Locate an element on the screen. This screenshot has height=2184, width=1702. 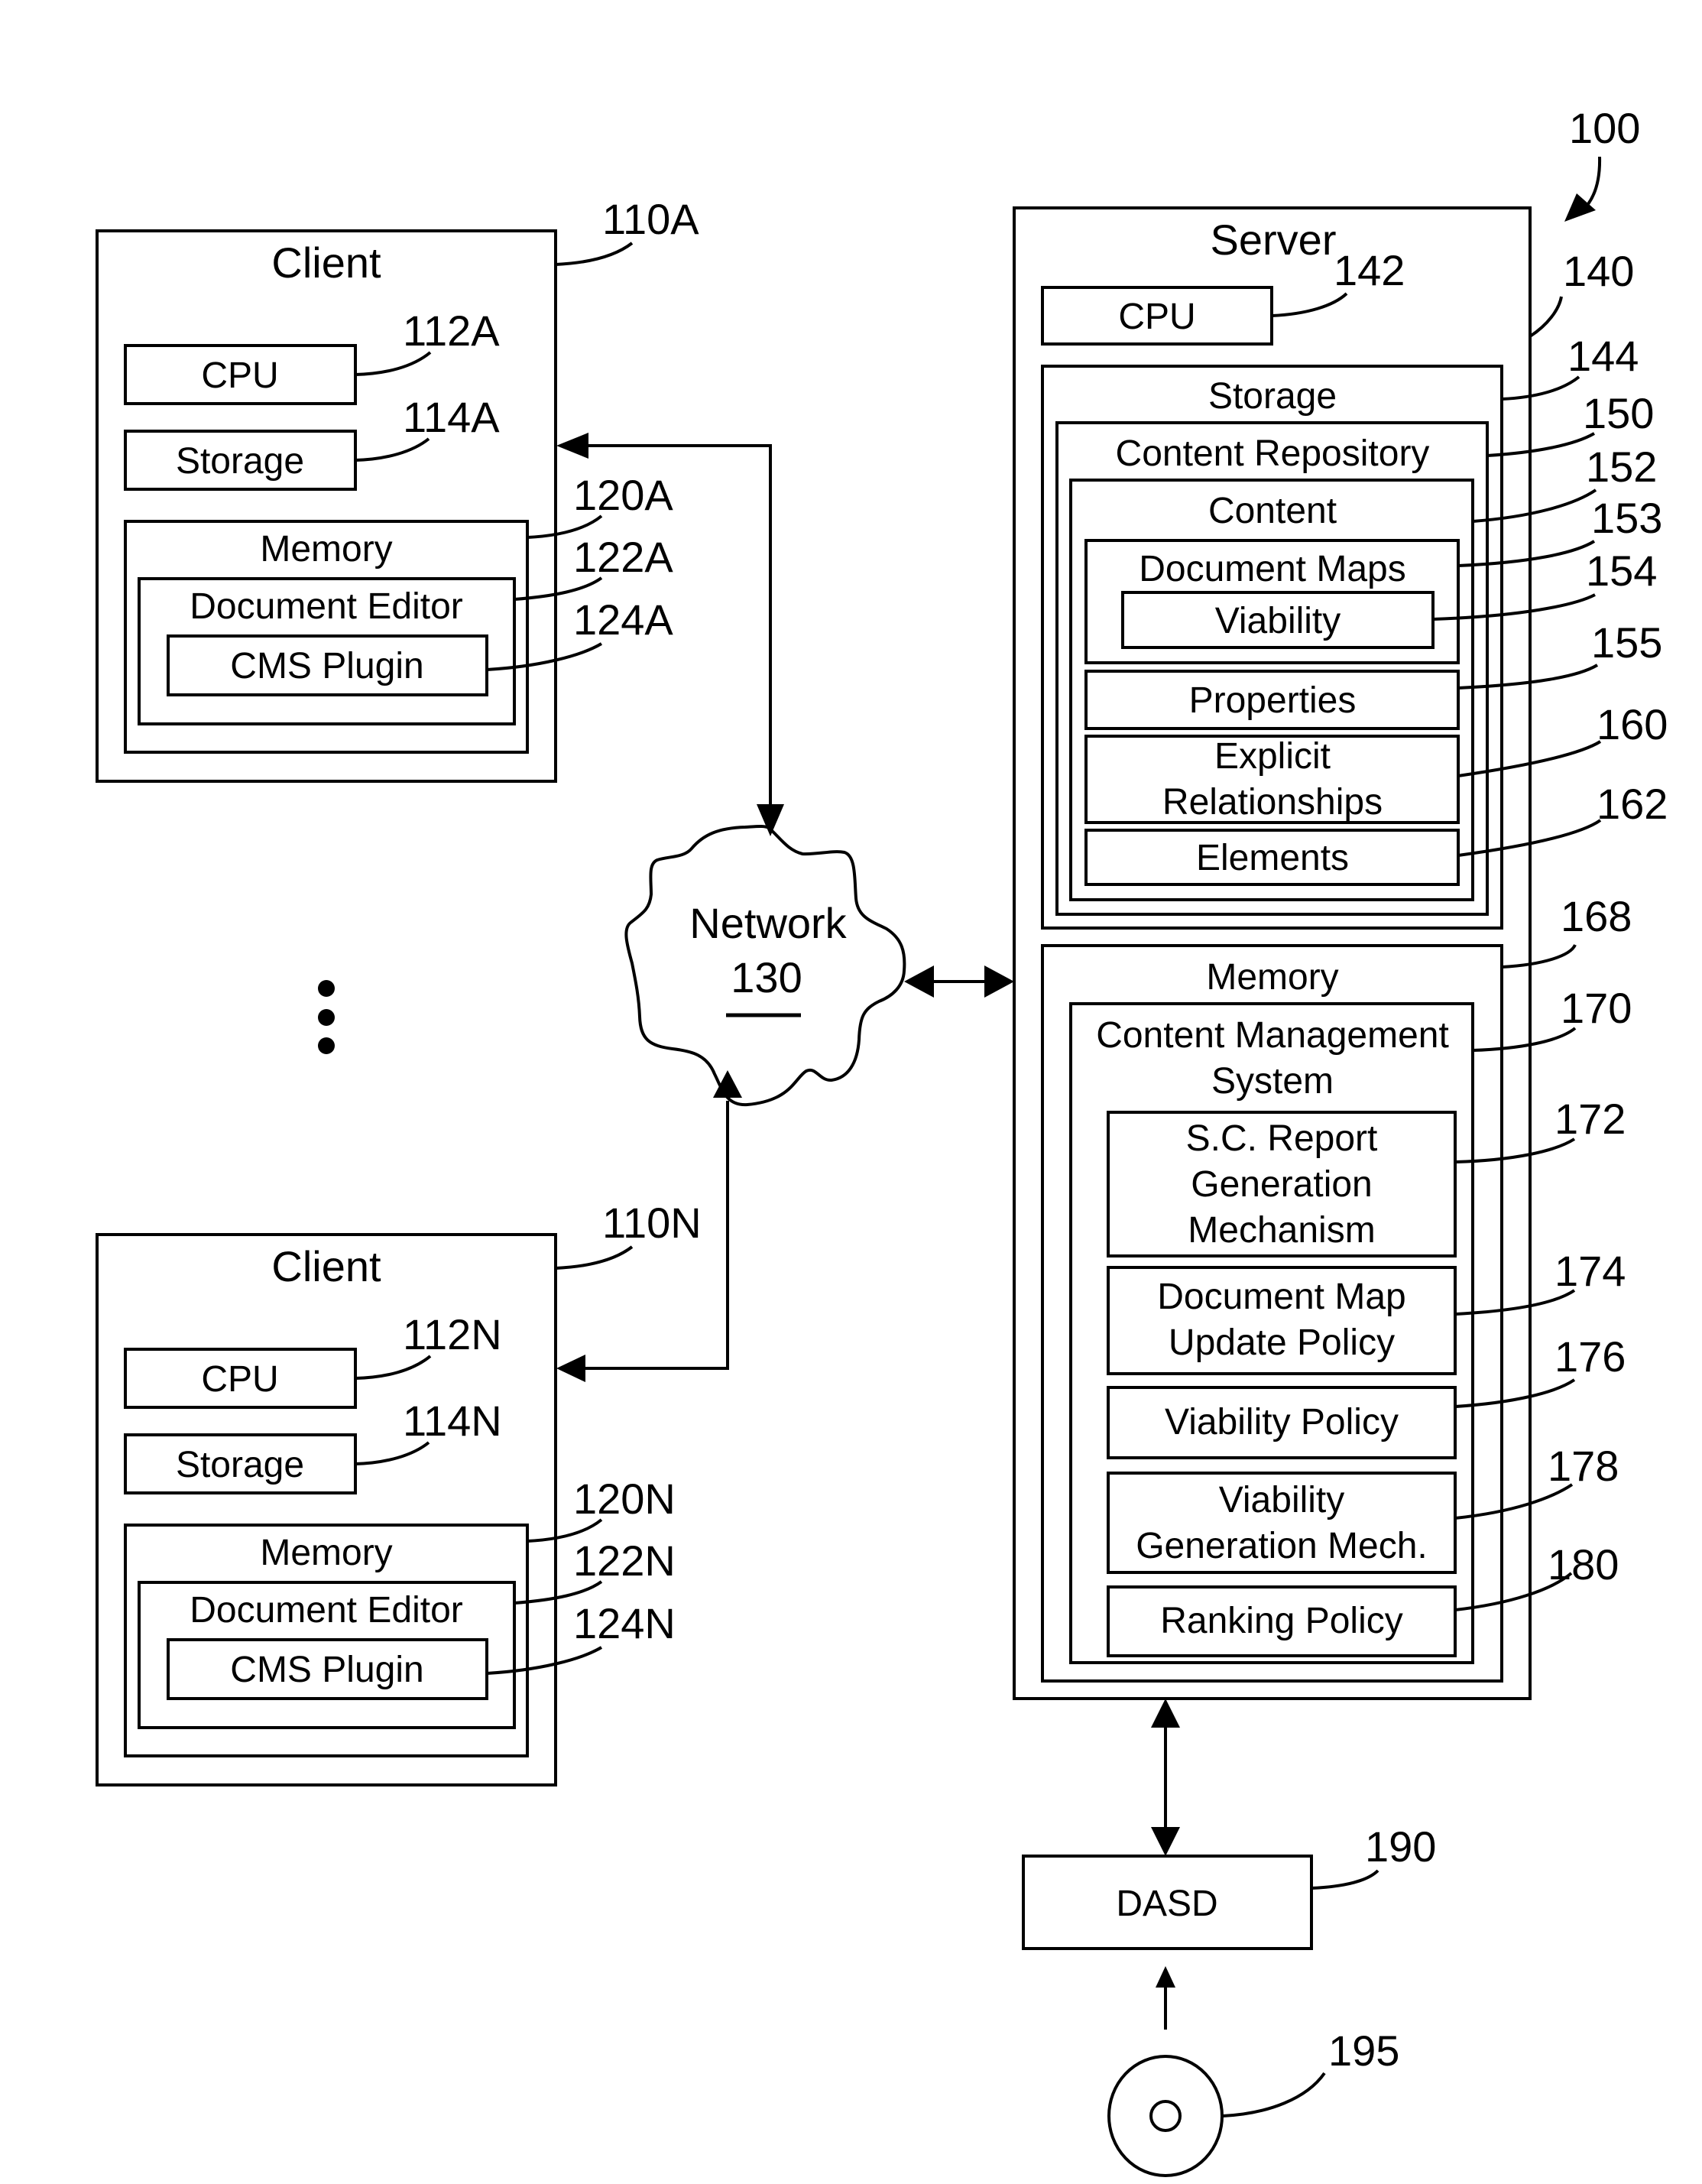
ref-label-153: 153 is located at coordinates (1626, 518).